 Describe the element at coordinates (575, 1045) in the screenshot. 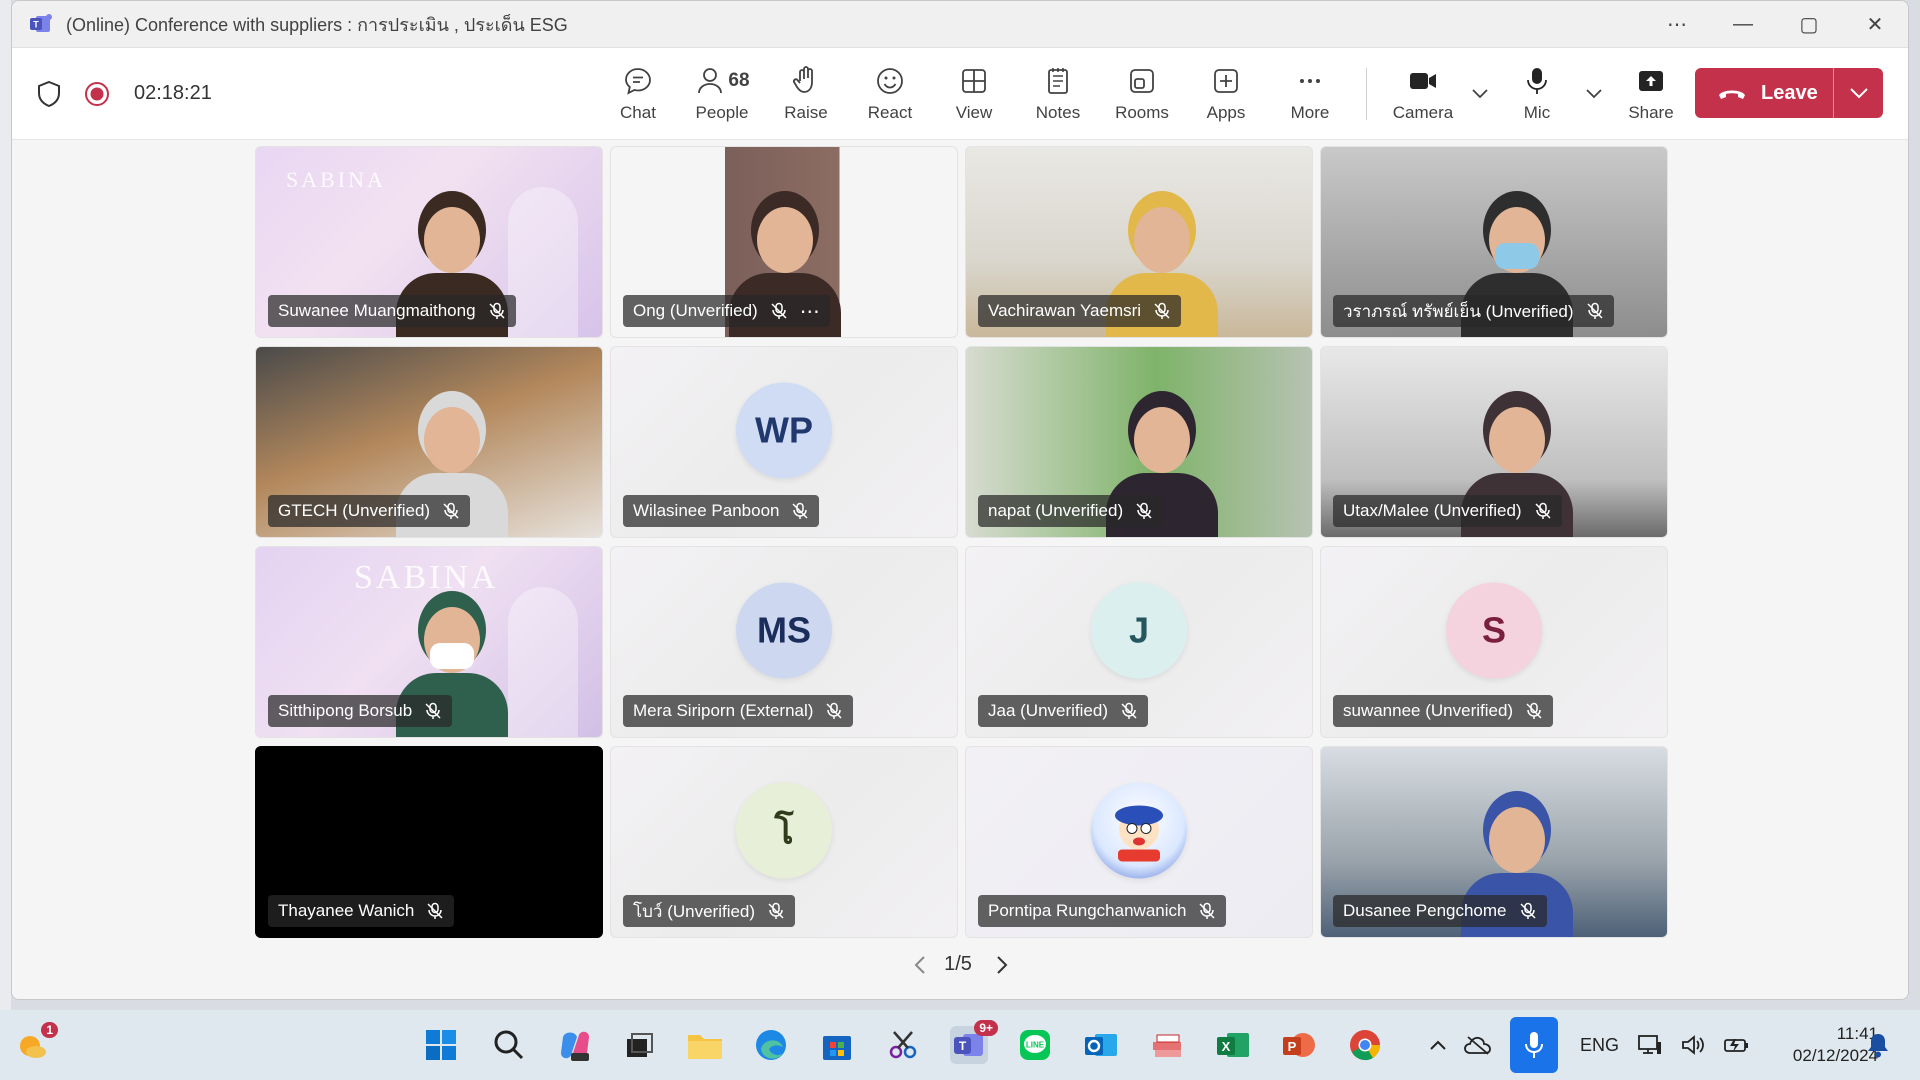

I see `copilot-taskbar-icon` at that location.